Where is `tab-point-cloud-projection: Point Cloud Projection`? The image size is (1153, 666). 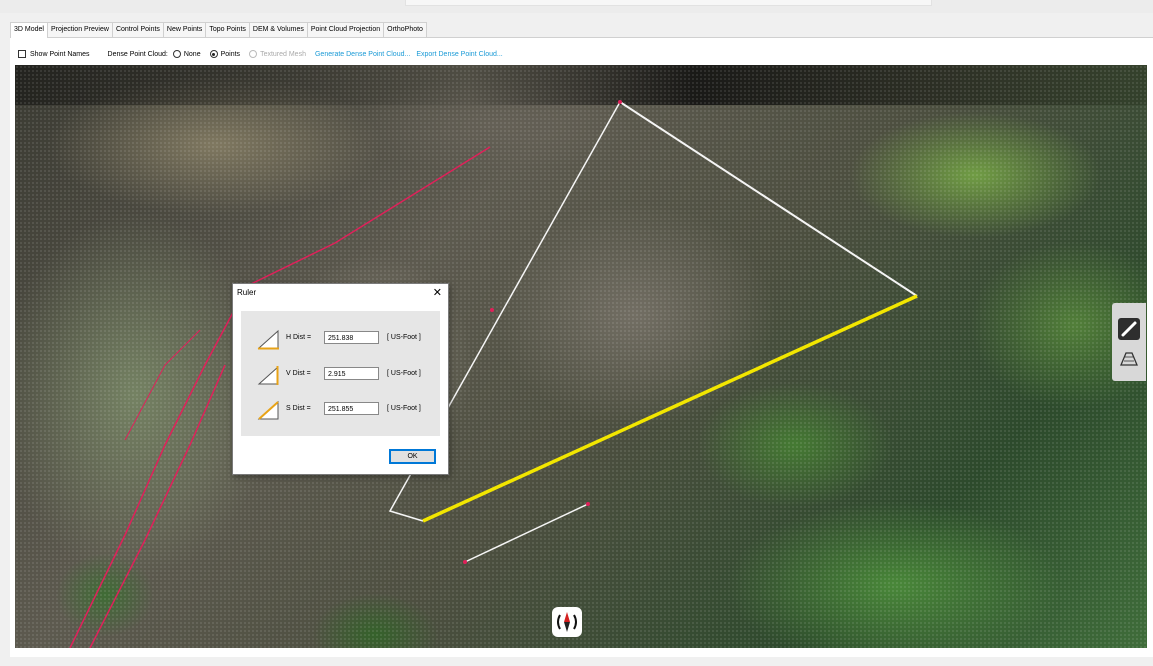 tab-point-cloud-projection: Point Cloud Projection is located at coordinates (345, 29).